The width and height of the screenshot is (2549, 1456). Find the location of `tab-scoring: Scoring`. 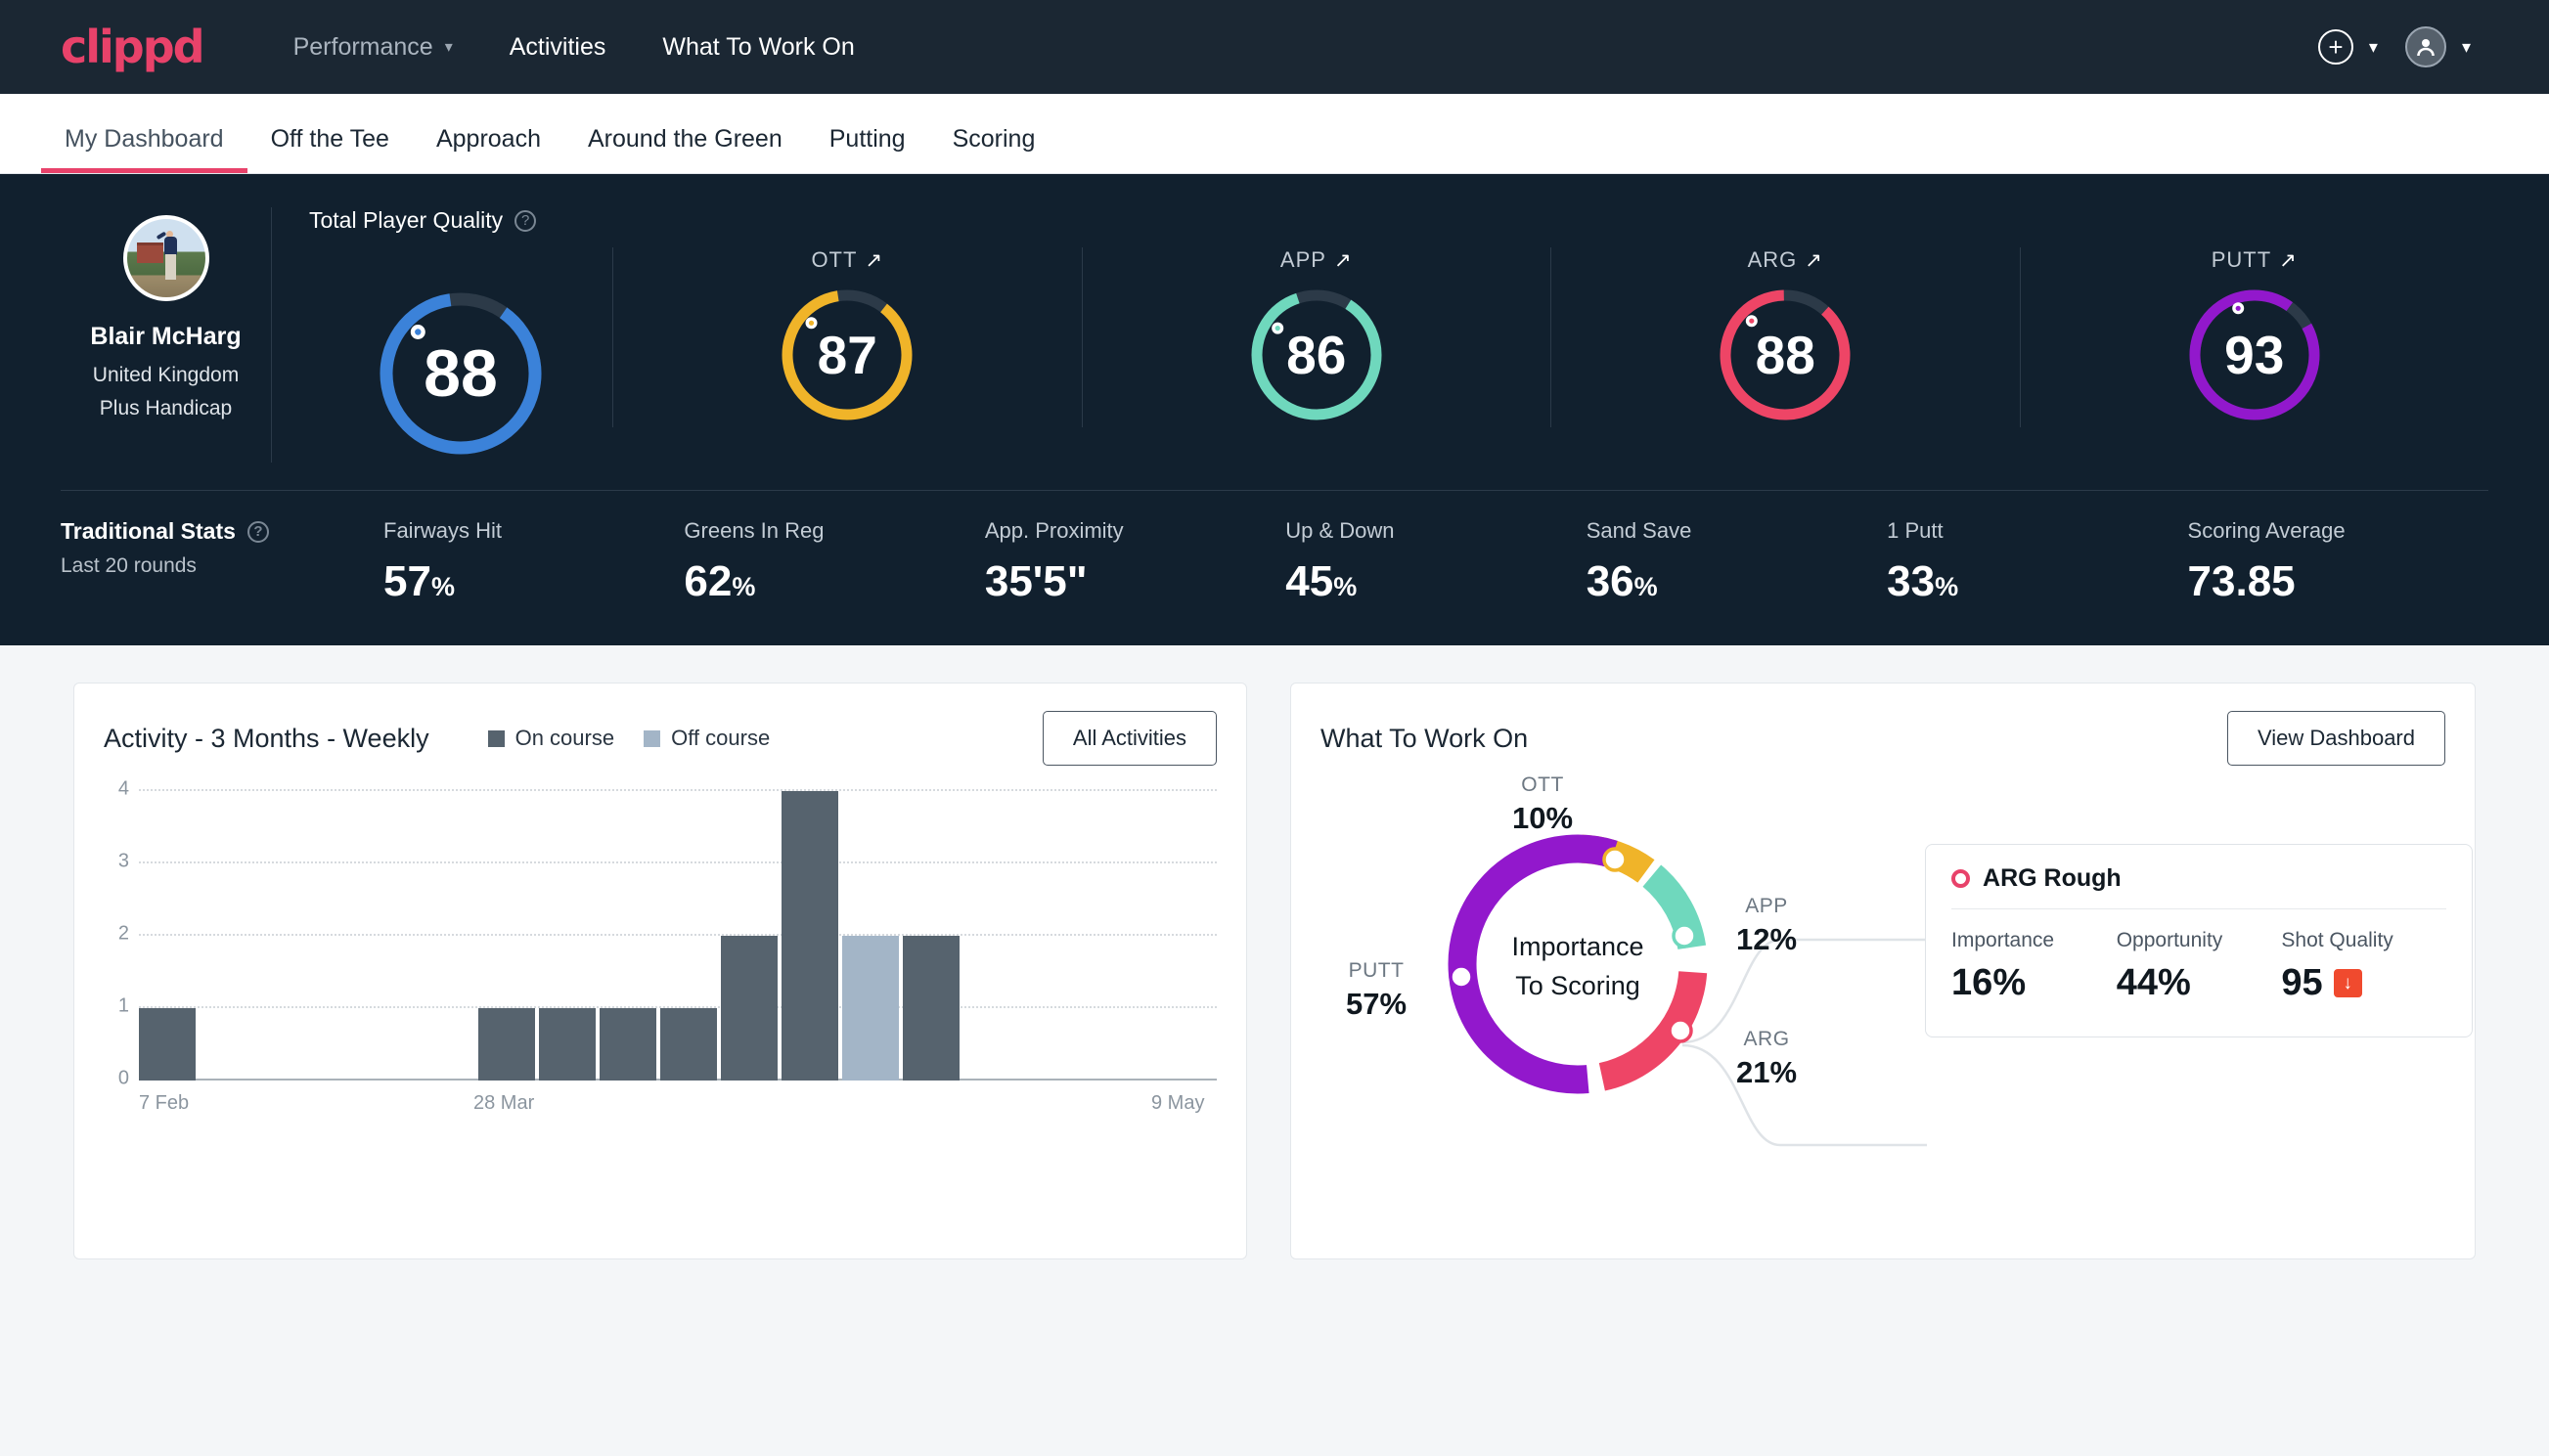

tab-scoring: Scoring is located at coordinates (994, 149).